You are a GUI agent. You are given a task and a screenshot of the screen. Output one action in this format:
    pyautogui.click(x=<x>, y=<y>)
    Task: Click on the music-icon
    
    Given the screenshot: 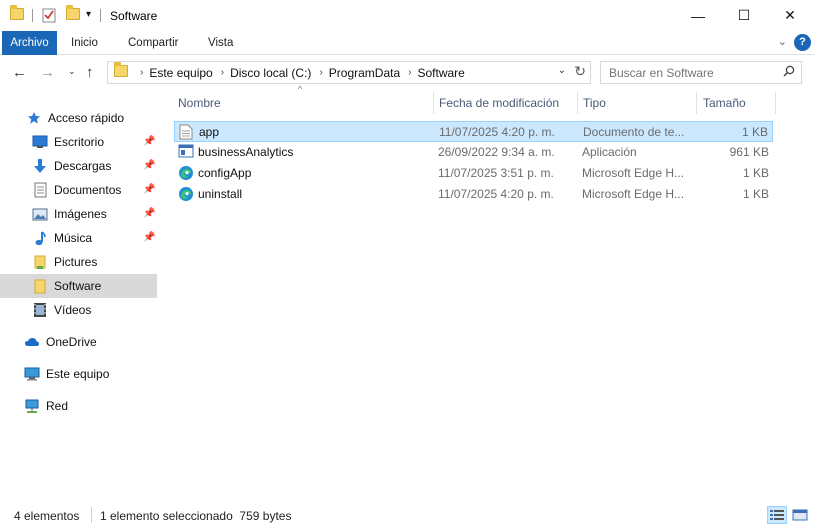 What is the action you would take?
    pyautogui.click(x=40, y=238)
    